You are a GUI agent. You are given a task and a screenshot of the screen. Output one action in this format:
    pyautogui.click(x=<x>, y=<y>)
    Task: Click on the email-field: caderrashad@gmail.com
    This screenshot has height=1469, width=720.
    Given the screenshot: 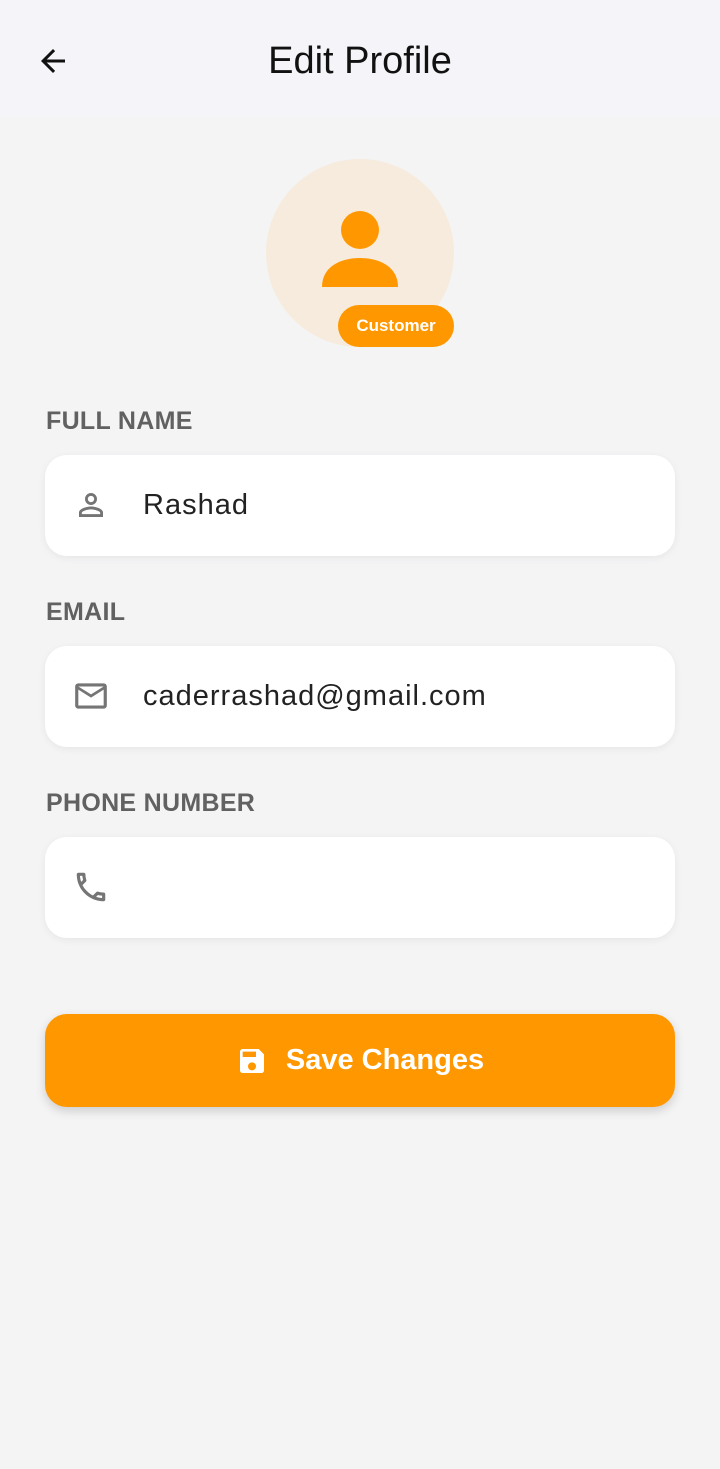 What is the action you would take?
    pyautogui.click(x=360, y=696)
    